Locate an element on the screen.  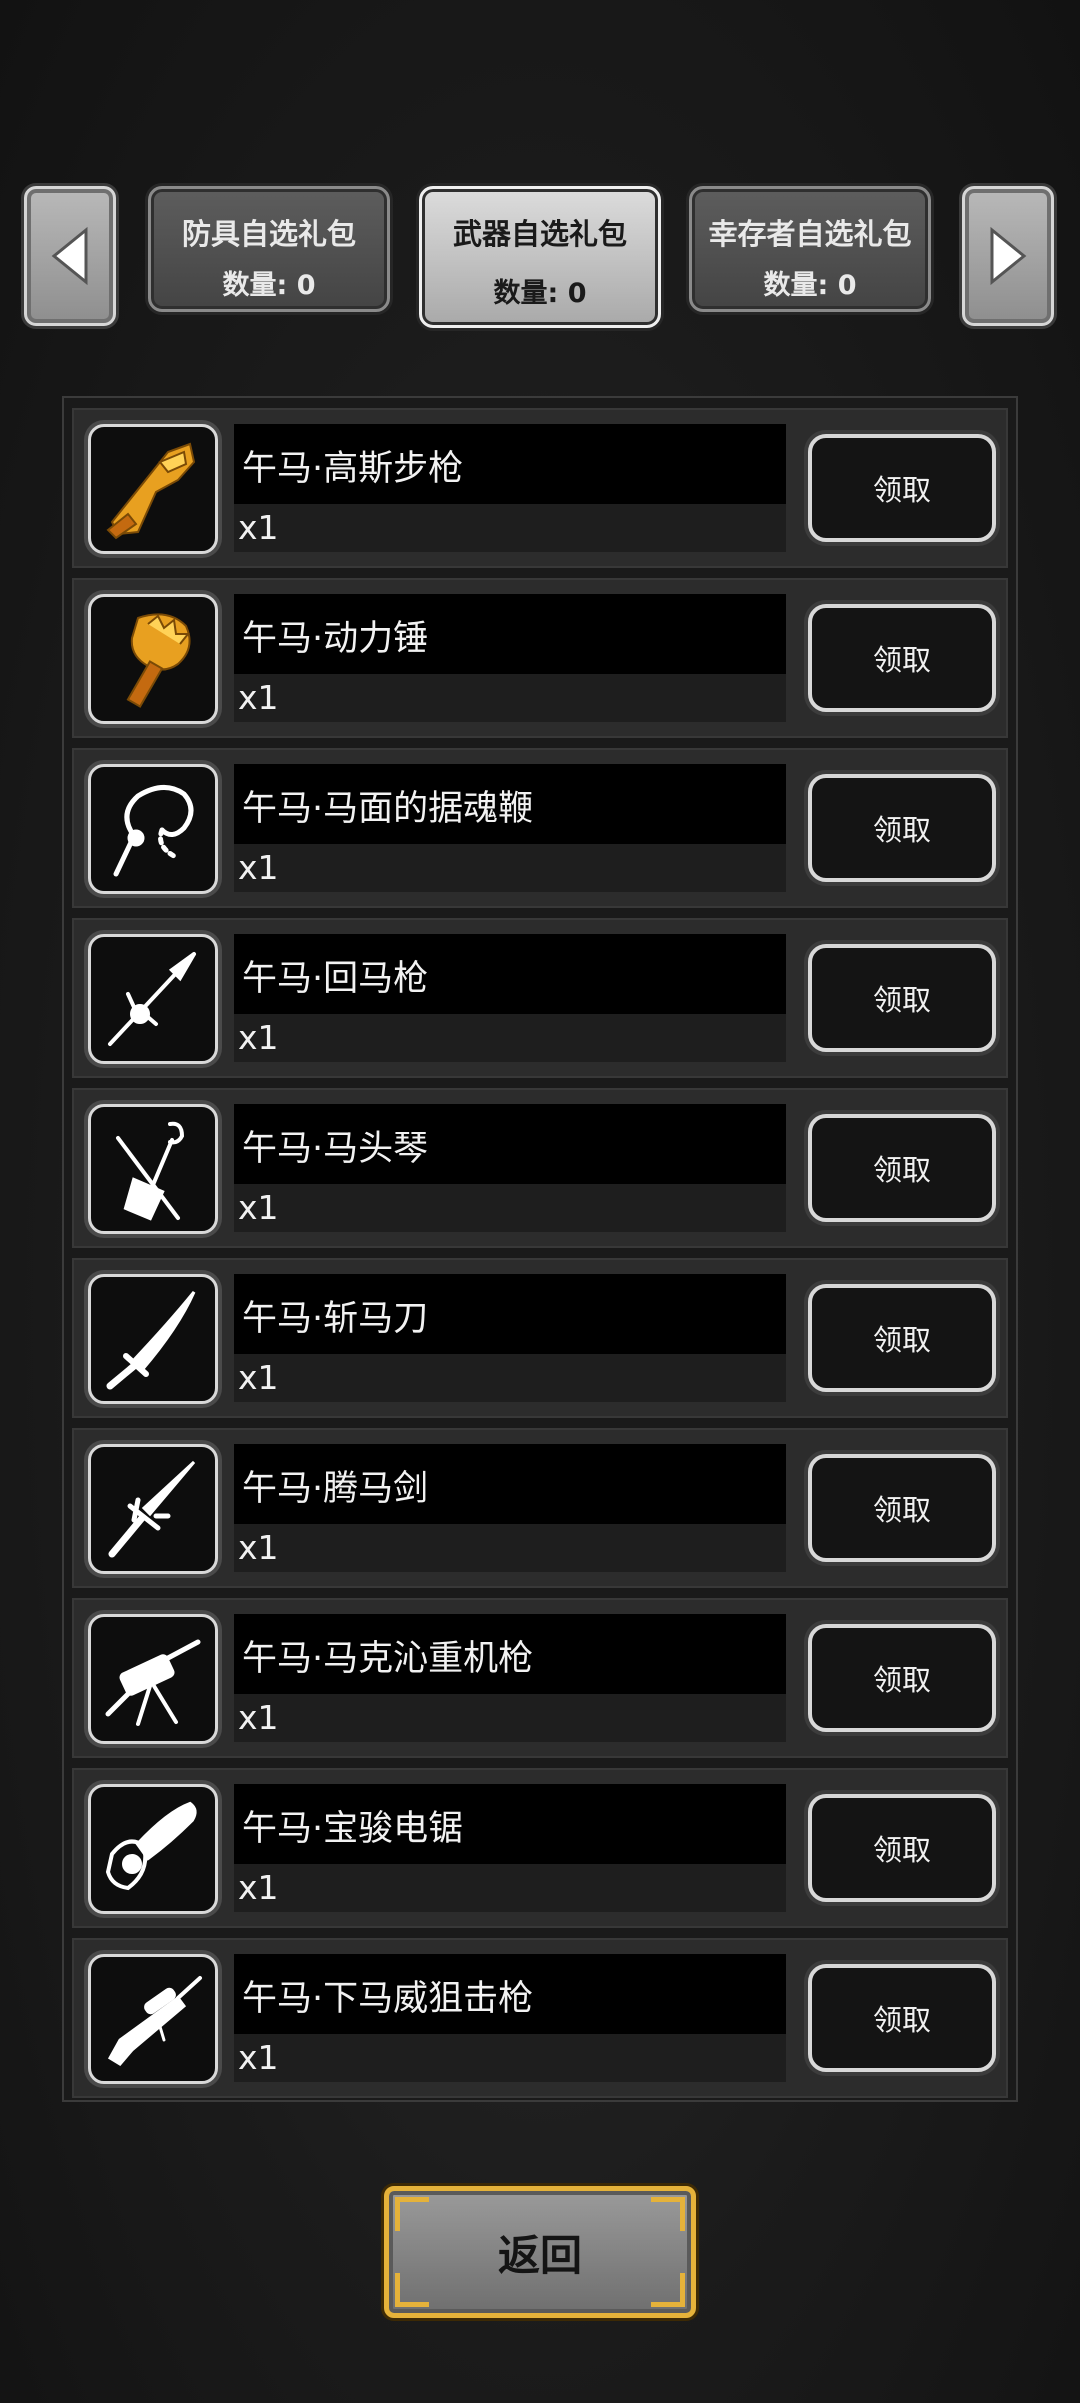
item-name: 午马·回马枪 is located at coordinates (510, 974).